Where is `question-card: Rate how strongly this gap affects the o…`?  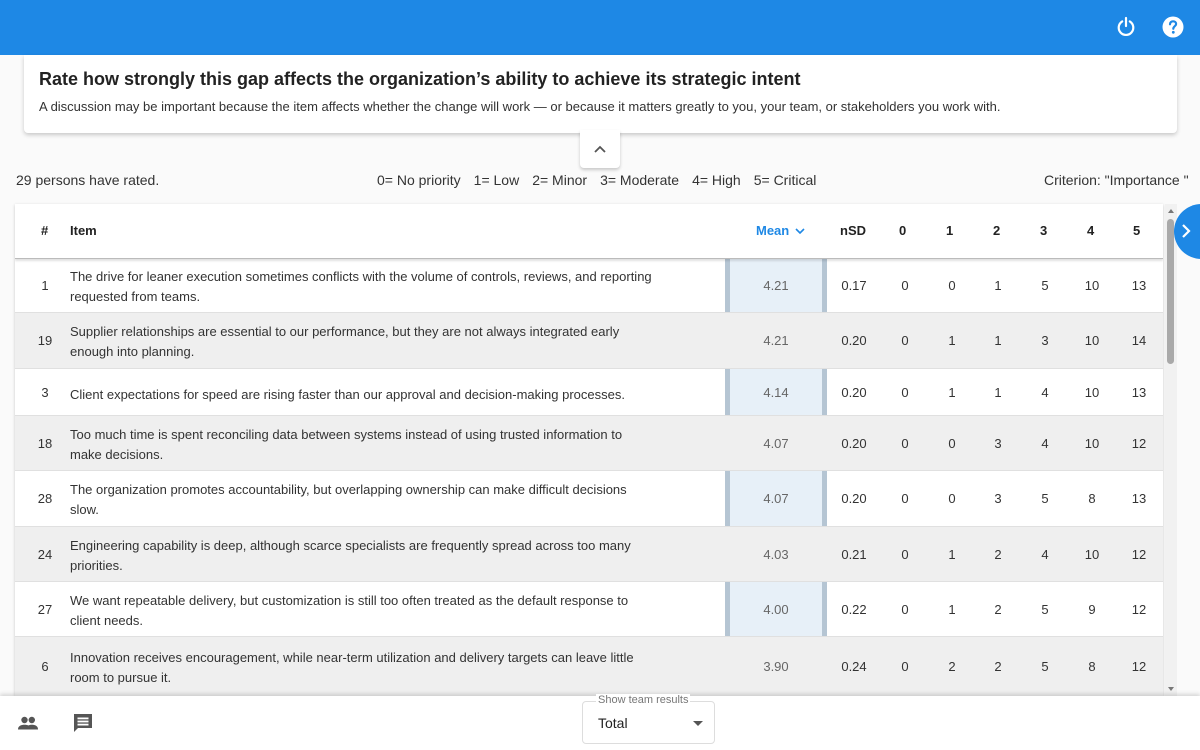
question-card: Rate how strongly this gap affects the o… is located at coordinates (600, 94).